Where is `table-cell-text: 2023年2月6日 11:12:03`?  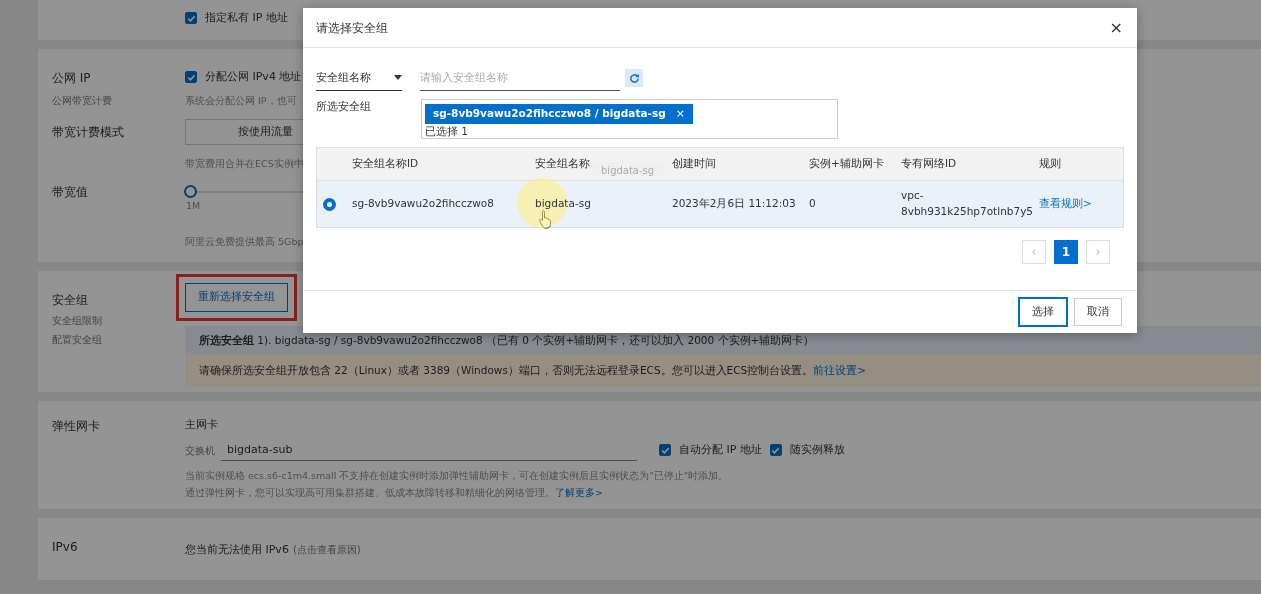
table-cell-text: 2023年2月6日 11:12:03 is located at coordinates (734, 203).